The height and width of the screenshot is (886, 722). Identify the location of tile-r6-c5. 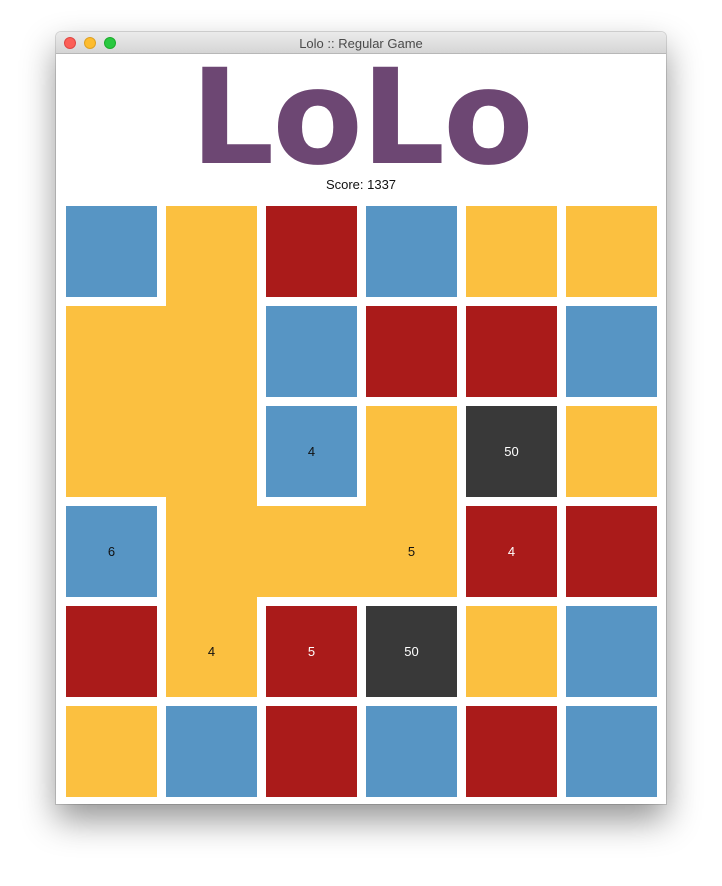
(511, 751).